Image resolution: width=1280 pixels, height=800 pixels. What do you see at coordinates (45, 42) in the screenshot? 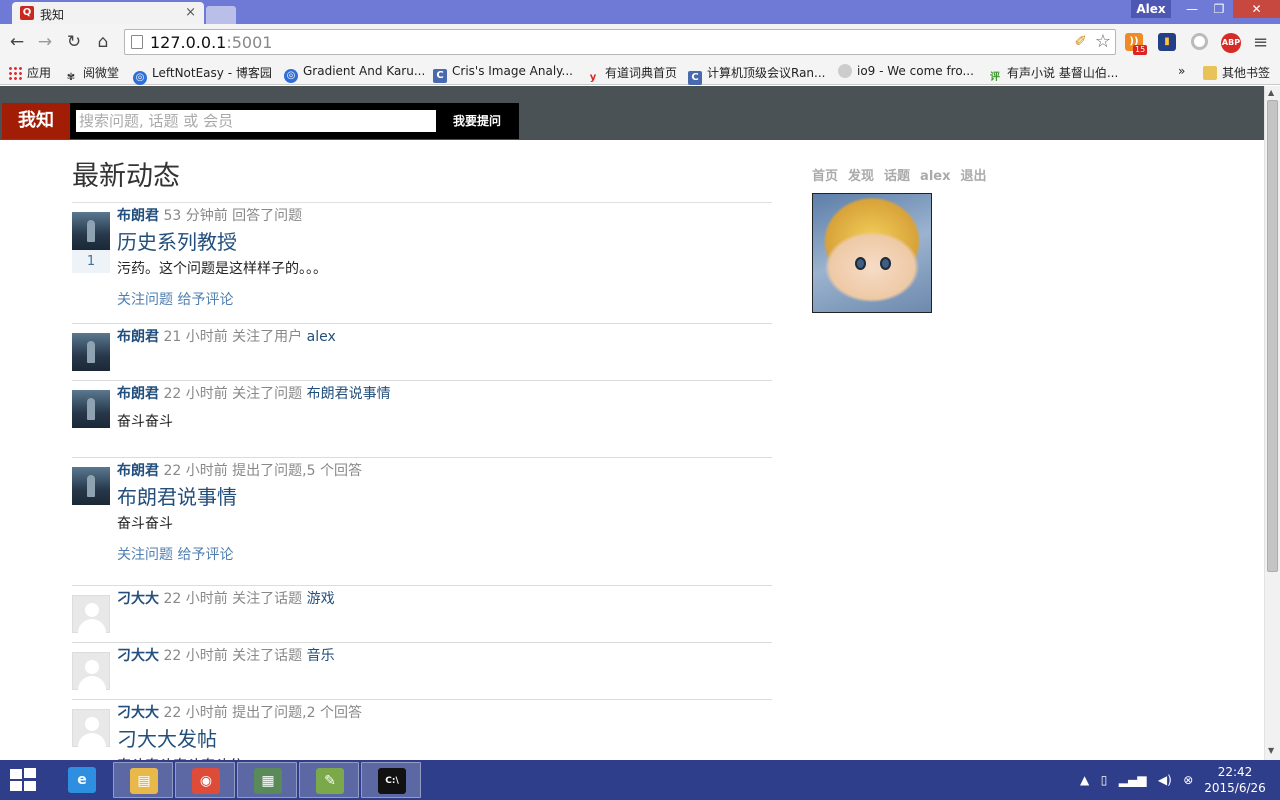
I see `forward-arrow-icon: →` at bounding box center [45, 42].